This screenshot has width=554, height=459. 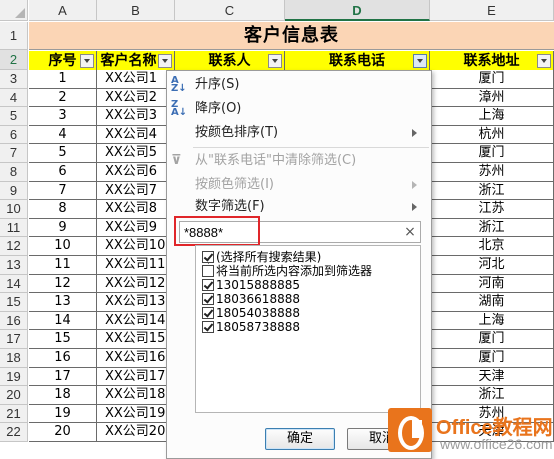 What do you see at coordinates (14, 284) in the screenshot?
I see `row-header-14: 14` at bounding box center [14, 284].